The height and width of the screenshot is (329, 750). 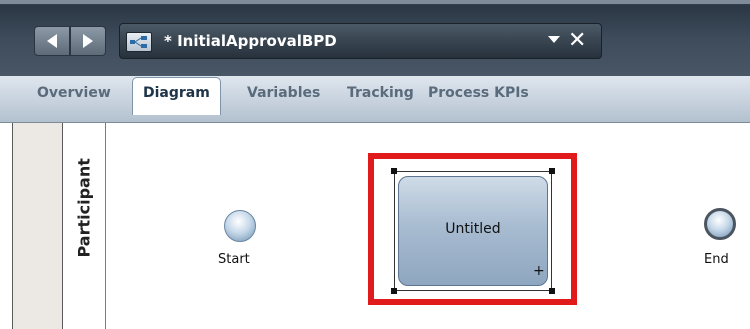 I want to click on document-title: * InitialApprovalBPD, so click(x=250, y=41).